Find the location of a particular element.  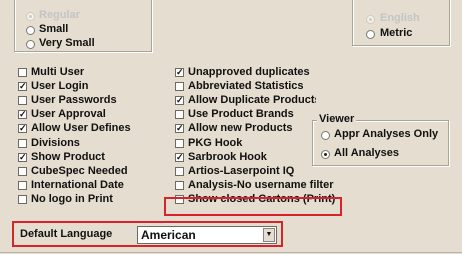

default-language-value: American is located at coordinates (168, 235).